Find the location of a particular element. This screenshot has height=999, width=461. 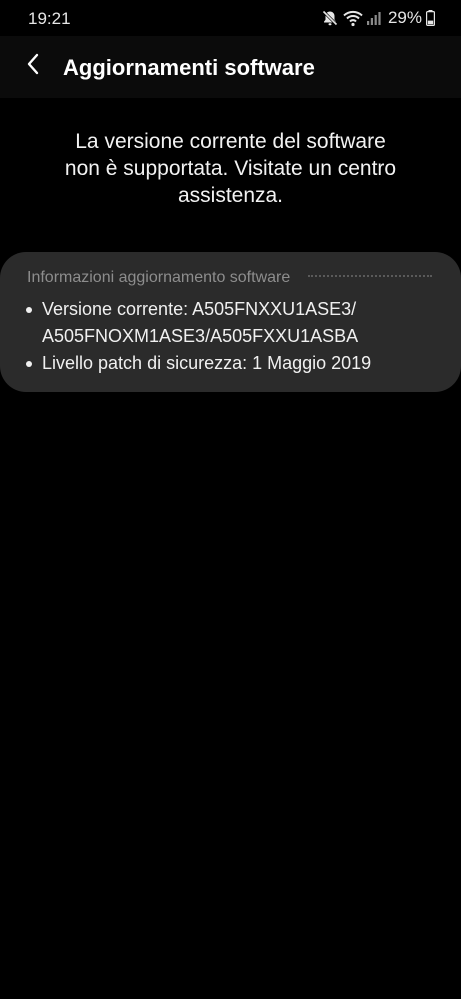

status-time: 19:21 is located at coordinates (49, 18).